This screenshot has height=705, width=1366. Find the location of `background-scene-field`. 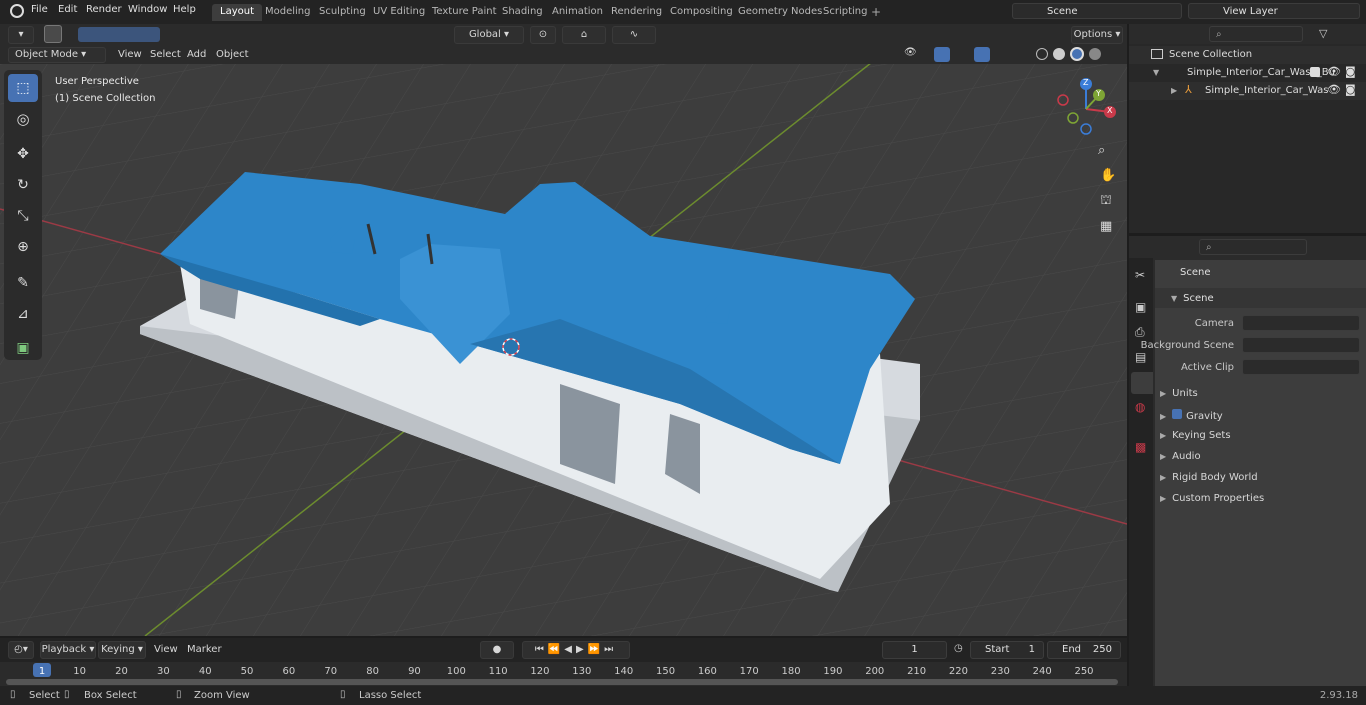

background-scene-field is located at coordinates (1301, 345).